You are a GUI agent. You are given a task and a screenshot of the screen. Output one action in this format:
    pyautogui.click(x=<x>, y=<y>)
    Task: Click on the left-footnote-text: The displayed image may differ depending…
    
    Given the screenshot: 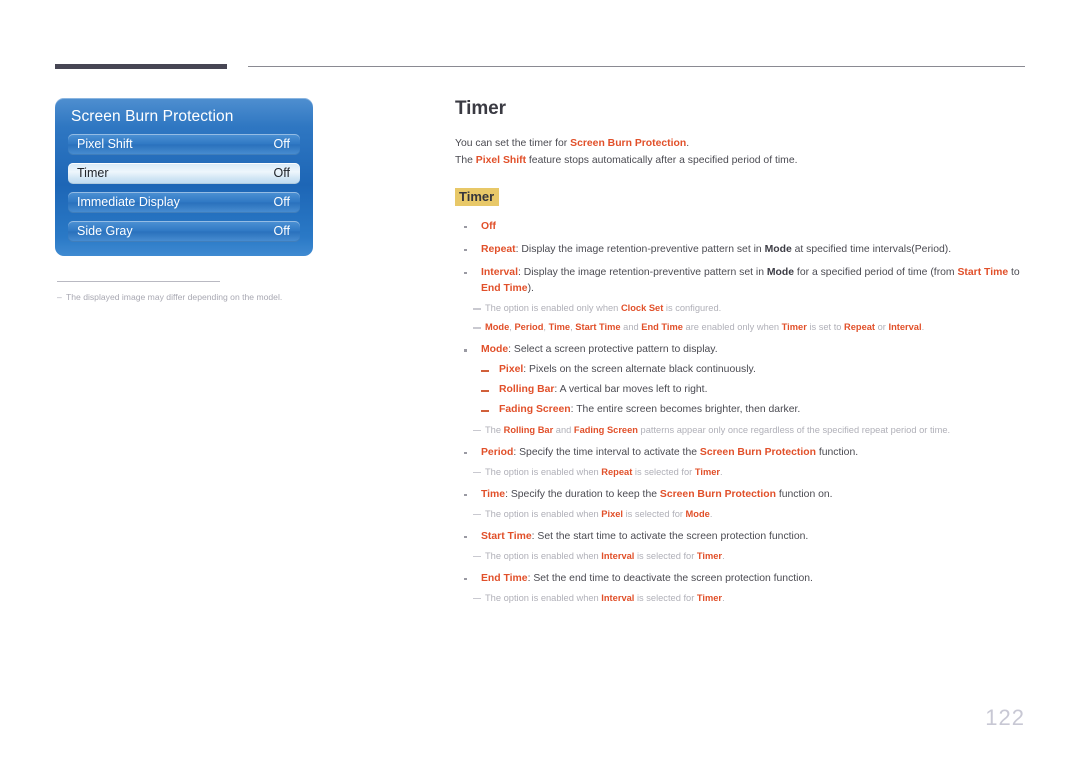 What is the action you would take?
    pyautogui.click(x=174, y=297)
    